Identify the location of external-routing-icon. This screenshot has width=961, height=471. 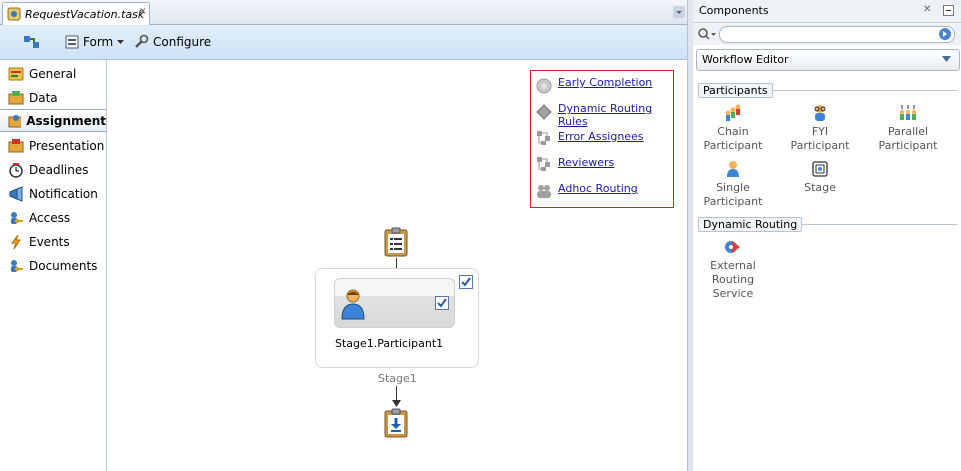
(732, 247).